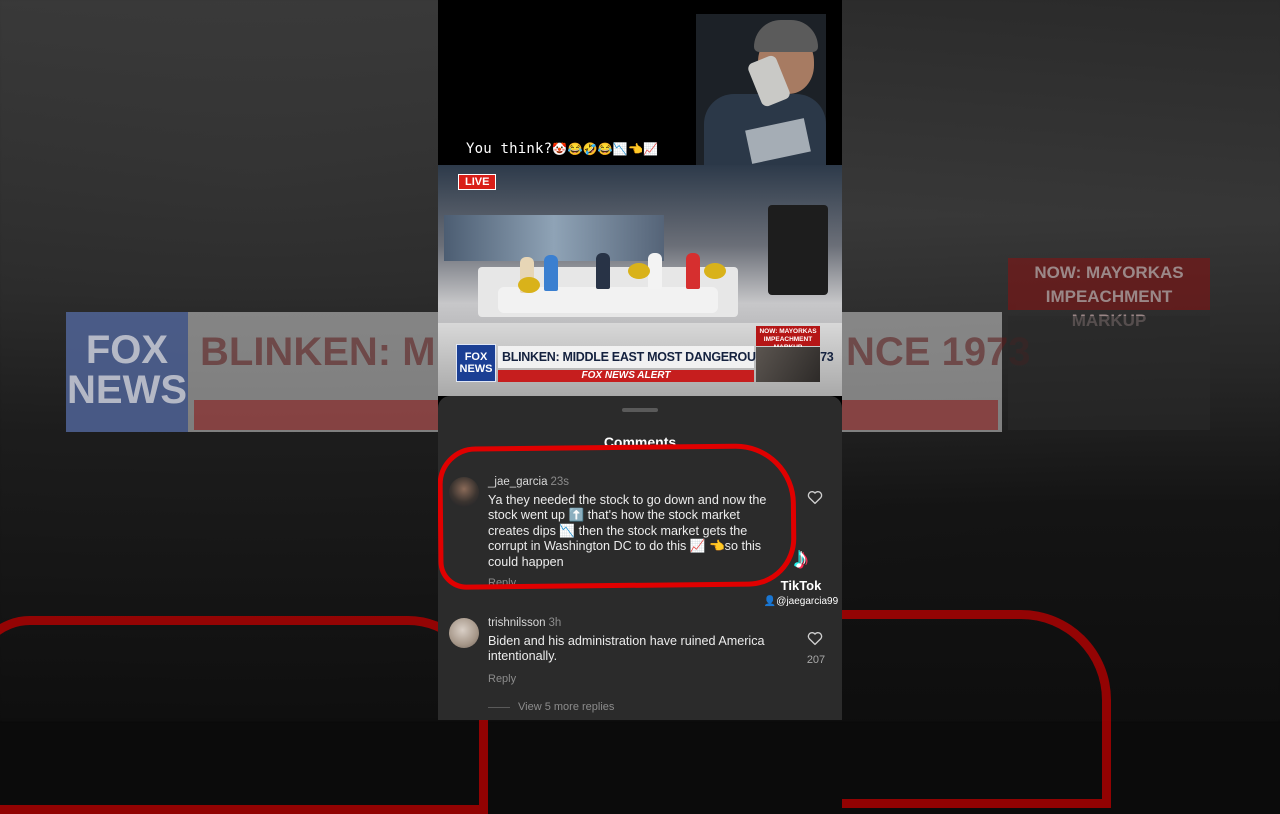 This screenshot has width=1280, height=814. I want to click on comment-username: trishnilsson 3h, so click(524, 623).